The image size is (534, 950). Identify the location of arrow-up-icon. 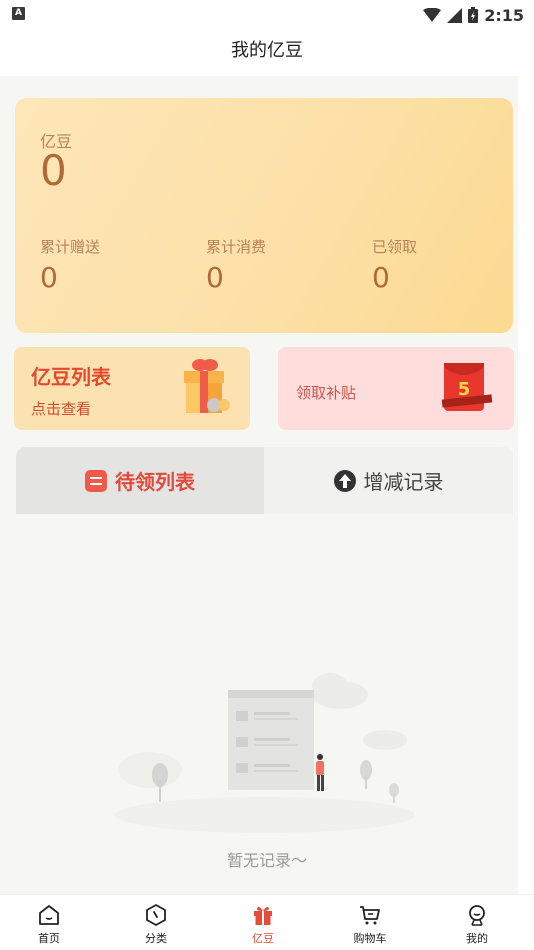
(344, 480).